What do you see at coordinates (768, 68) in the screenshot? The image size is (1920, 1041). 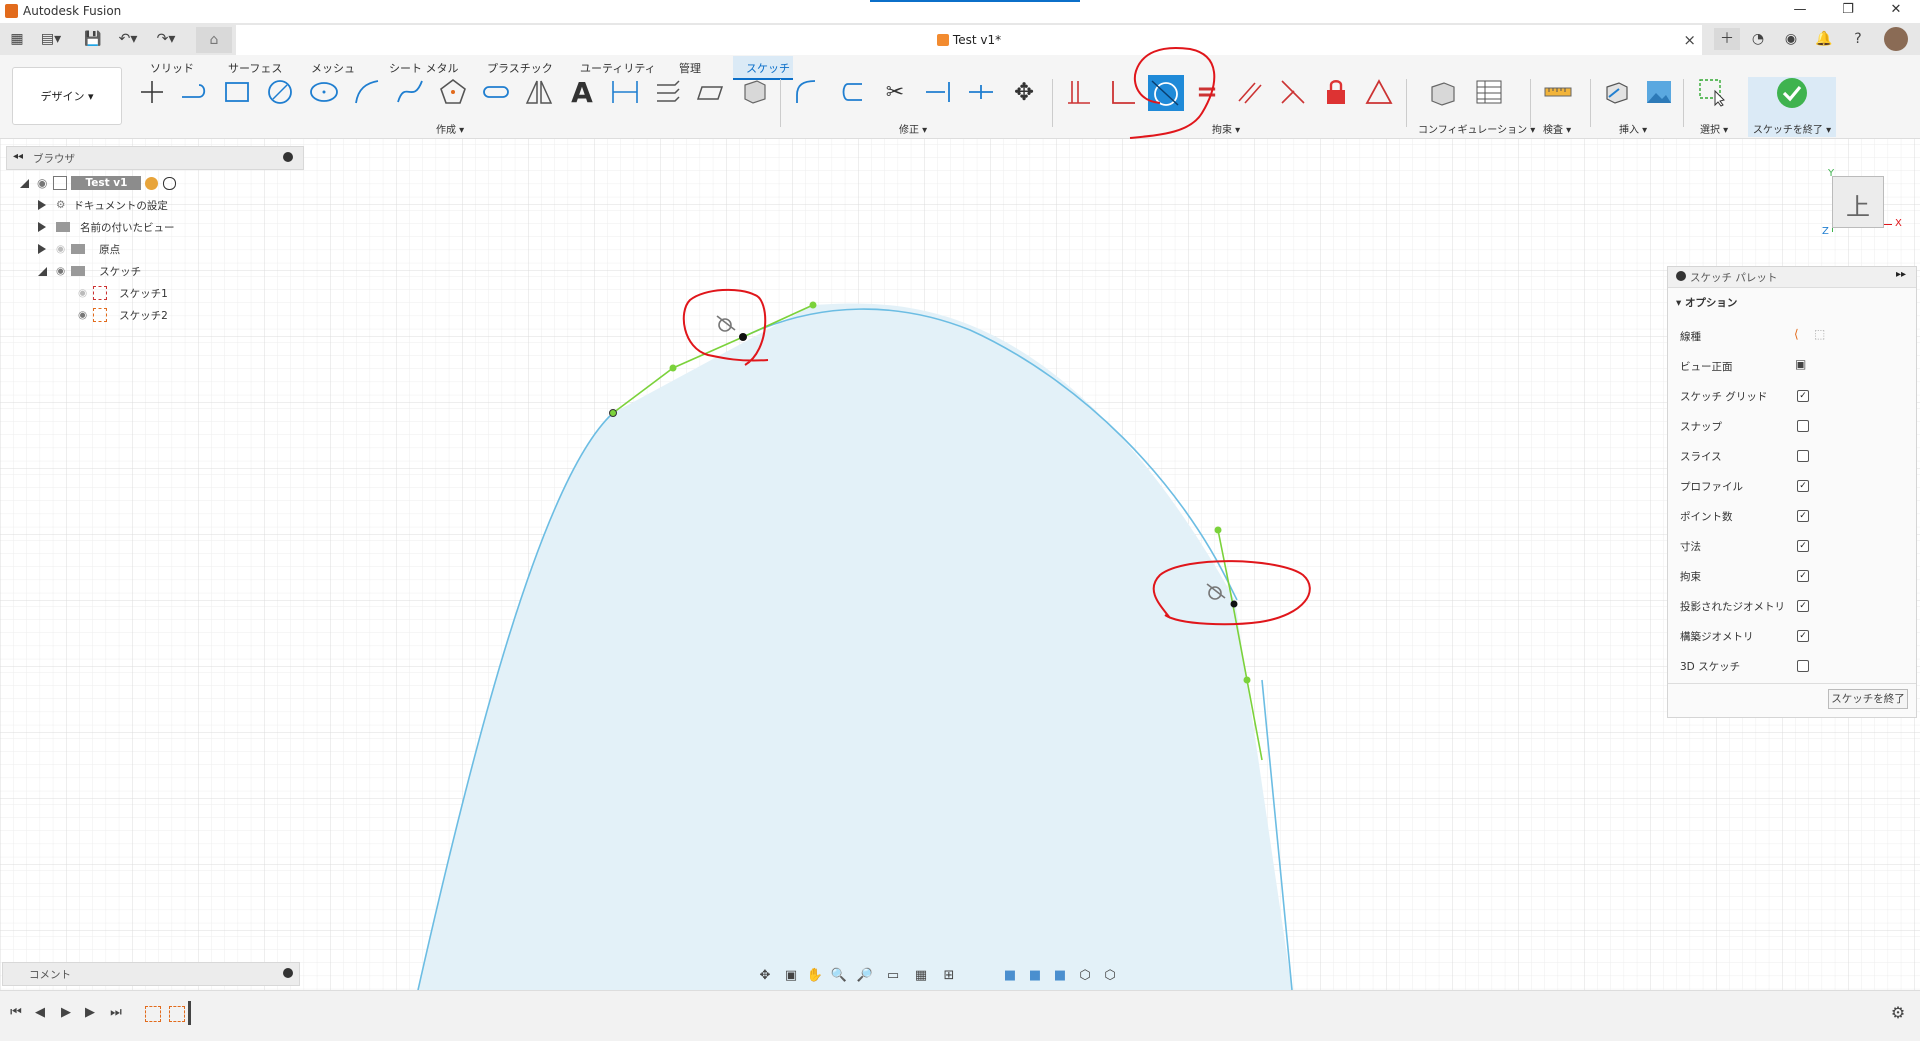 I see `tab-sketch: スケッチ` at bounding box center [768, 68].